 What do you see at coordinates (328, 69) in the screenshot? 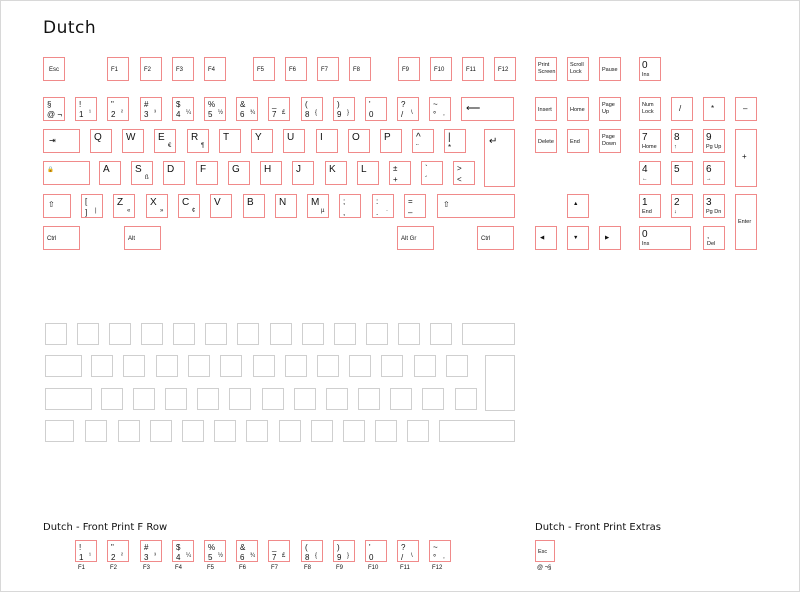
I see `key-f7: F7` at bounding box center [328, 69].